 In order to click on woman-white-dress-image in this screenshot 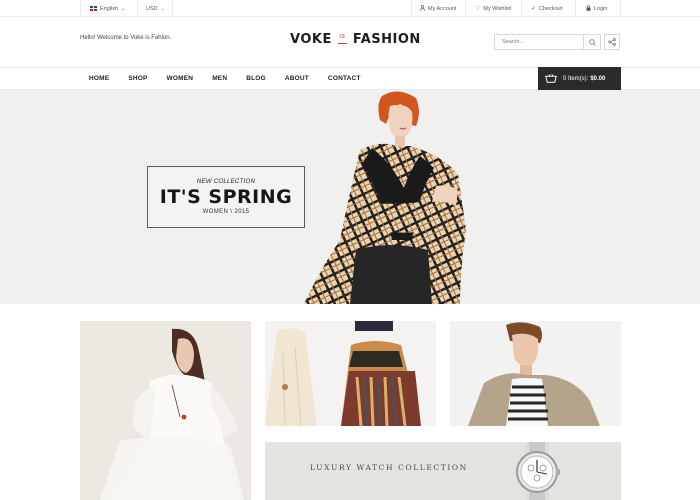, I will do `click(172, 414)`.